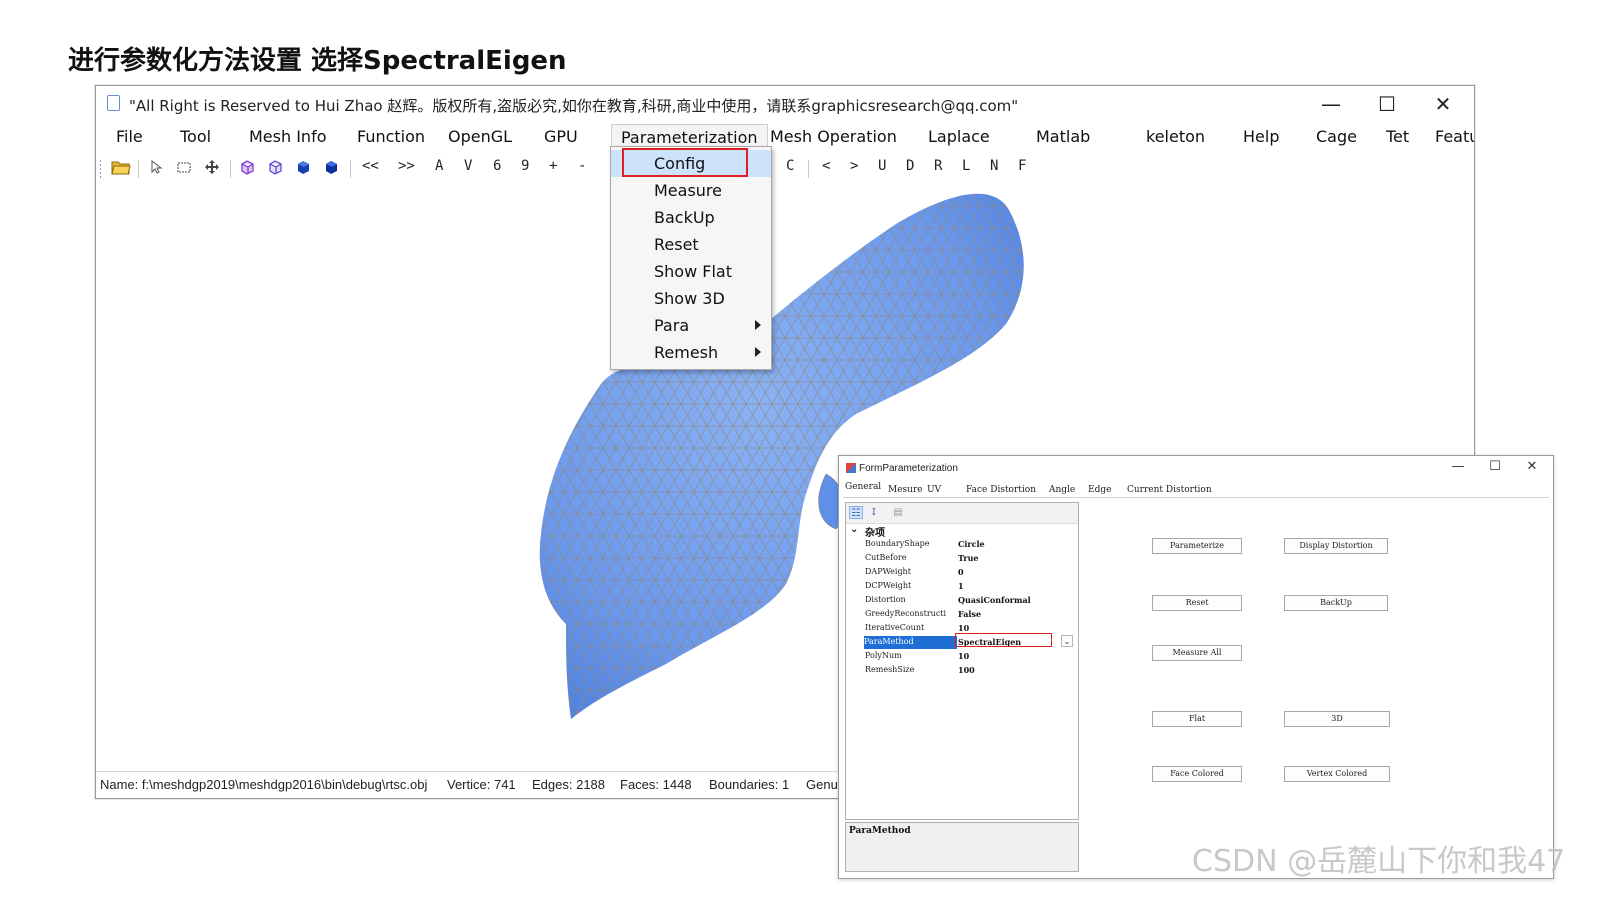  What do you see at coordinates (910, 166) in the screenshot?
I see `toolbar-d-button: D` at bounding box center [910, 166].